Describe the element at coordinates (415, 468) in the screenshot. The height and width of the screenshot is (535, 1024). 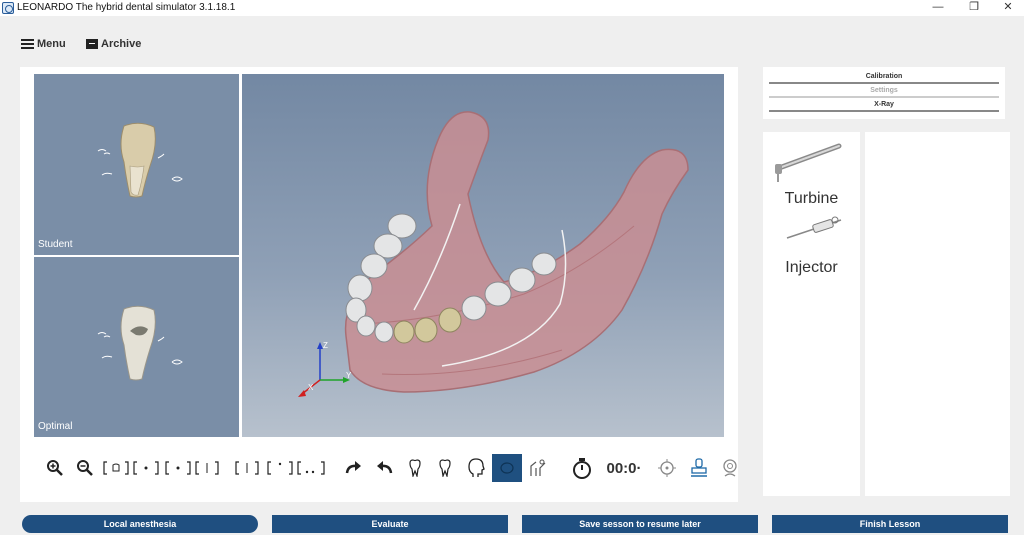
I see `tooth-icon` at that location.